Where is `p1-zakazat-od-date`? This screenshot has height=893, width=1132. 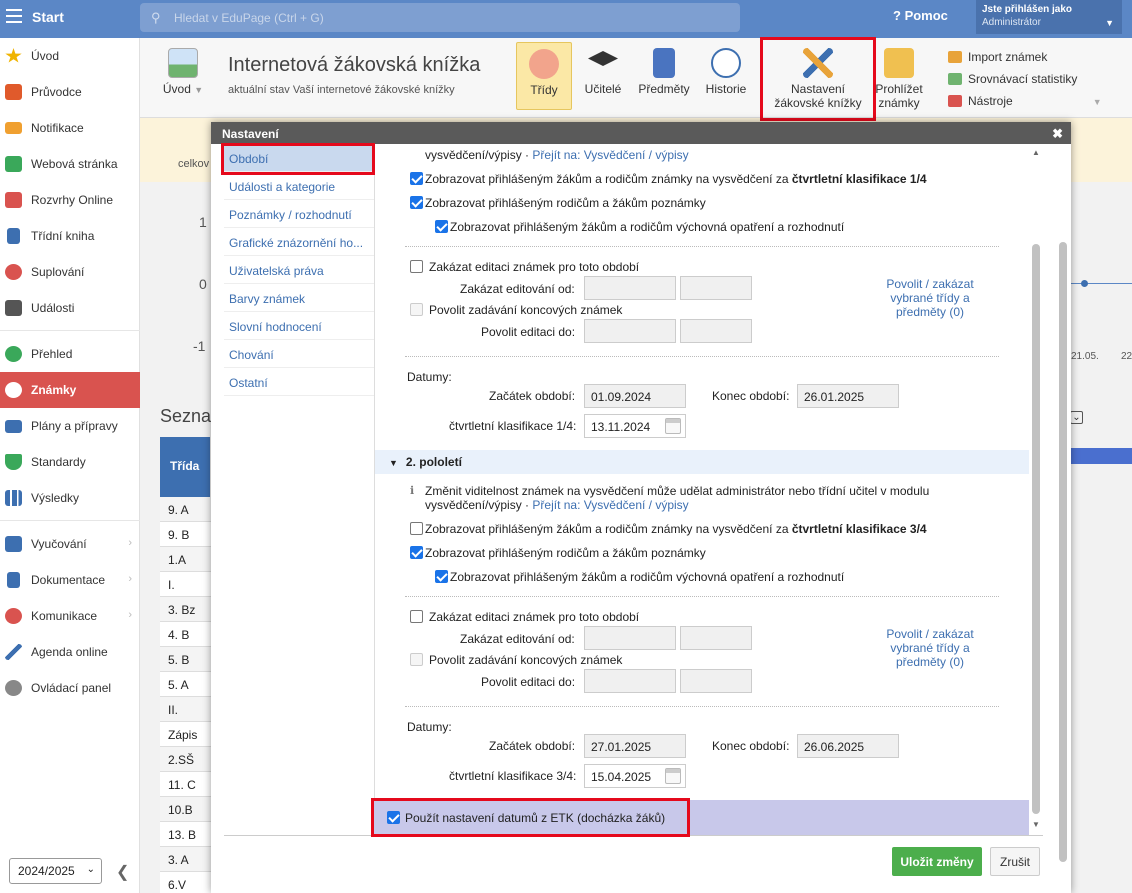 p1-zakazat-od-date is located at coordinates (630, 288).